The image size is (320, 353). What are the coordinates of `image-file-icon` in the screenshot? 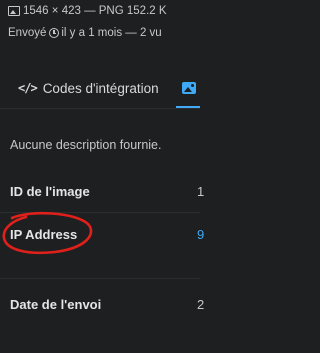 It's located at (14, 11).